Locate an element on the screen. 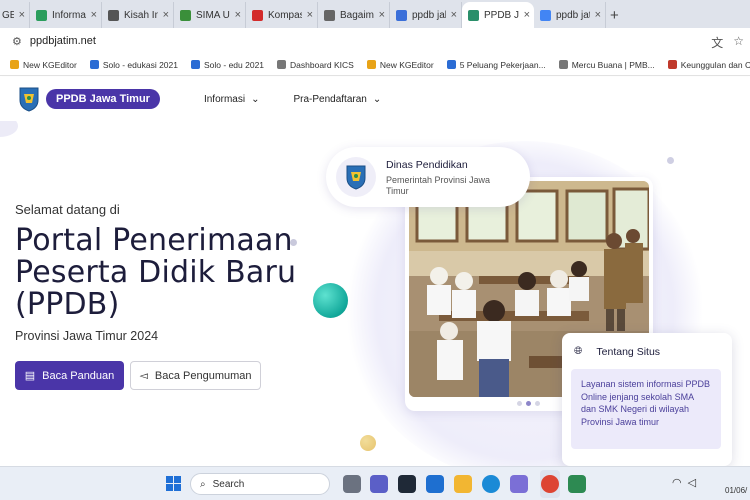  address-bar-row: ⚙ ppdbjatim.net 文 ☆ is located at coordinates (375, 41).